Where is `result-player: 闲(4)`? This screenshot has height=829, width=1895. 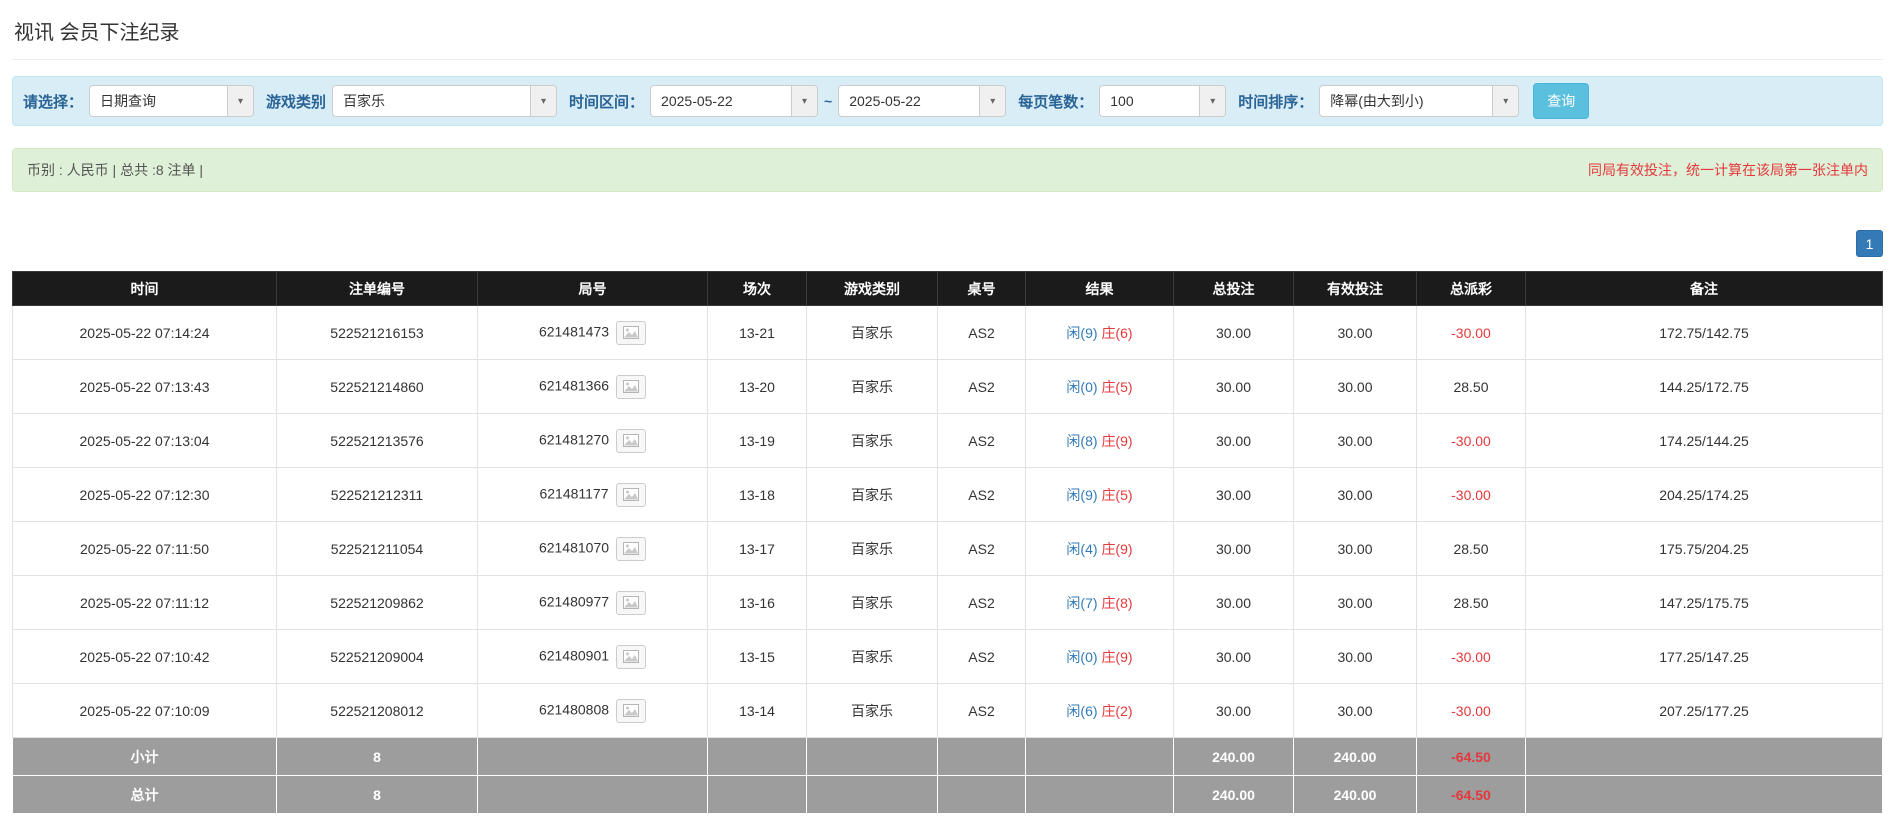
result-player: 闲(4) is located at coordinates (1082, 548).